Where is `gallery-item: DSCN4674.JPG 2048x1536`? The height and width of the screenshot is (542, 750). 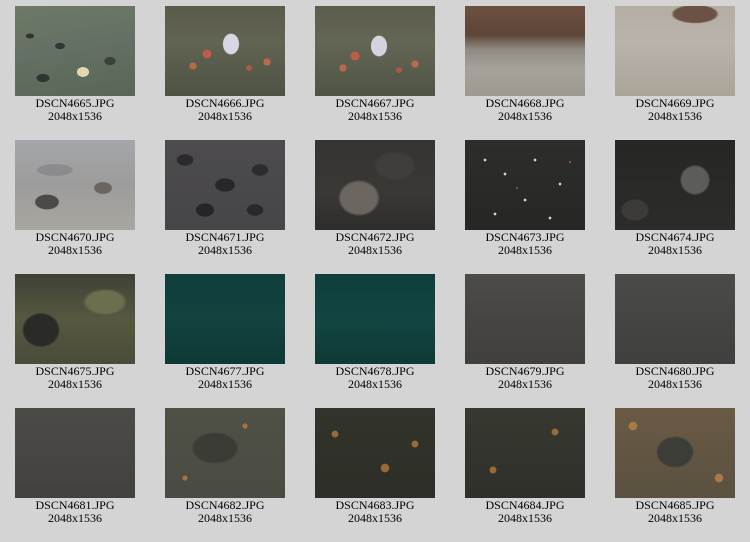 gallery-item: DSCN4674.JPG 2048x1536 is located at coordinates (675, 201).